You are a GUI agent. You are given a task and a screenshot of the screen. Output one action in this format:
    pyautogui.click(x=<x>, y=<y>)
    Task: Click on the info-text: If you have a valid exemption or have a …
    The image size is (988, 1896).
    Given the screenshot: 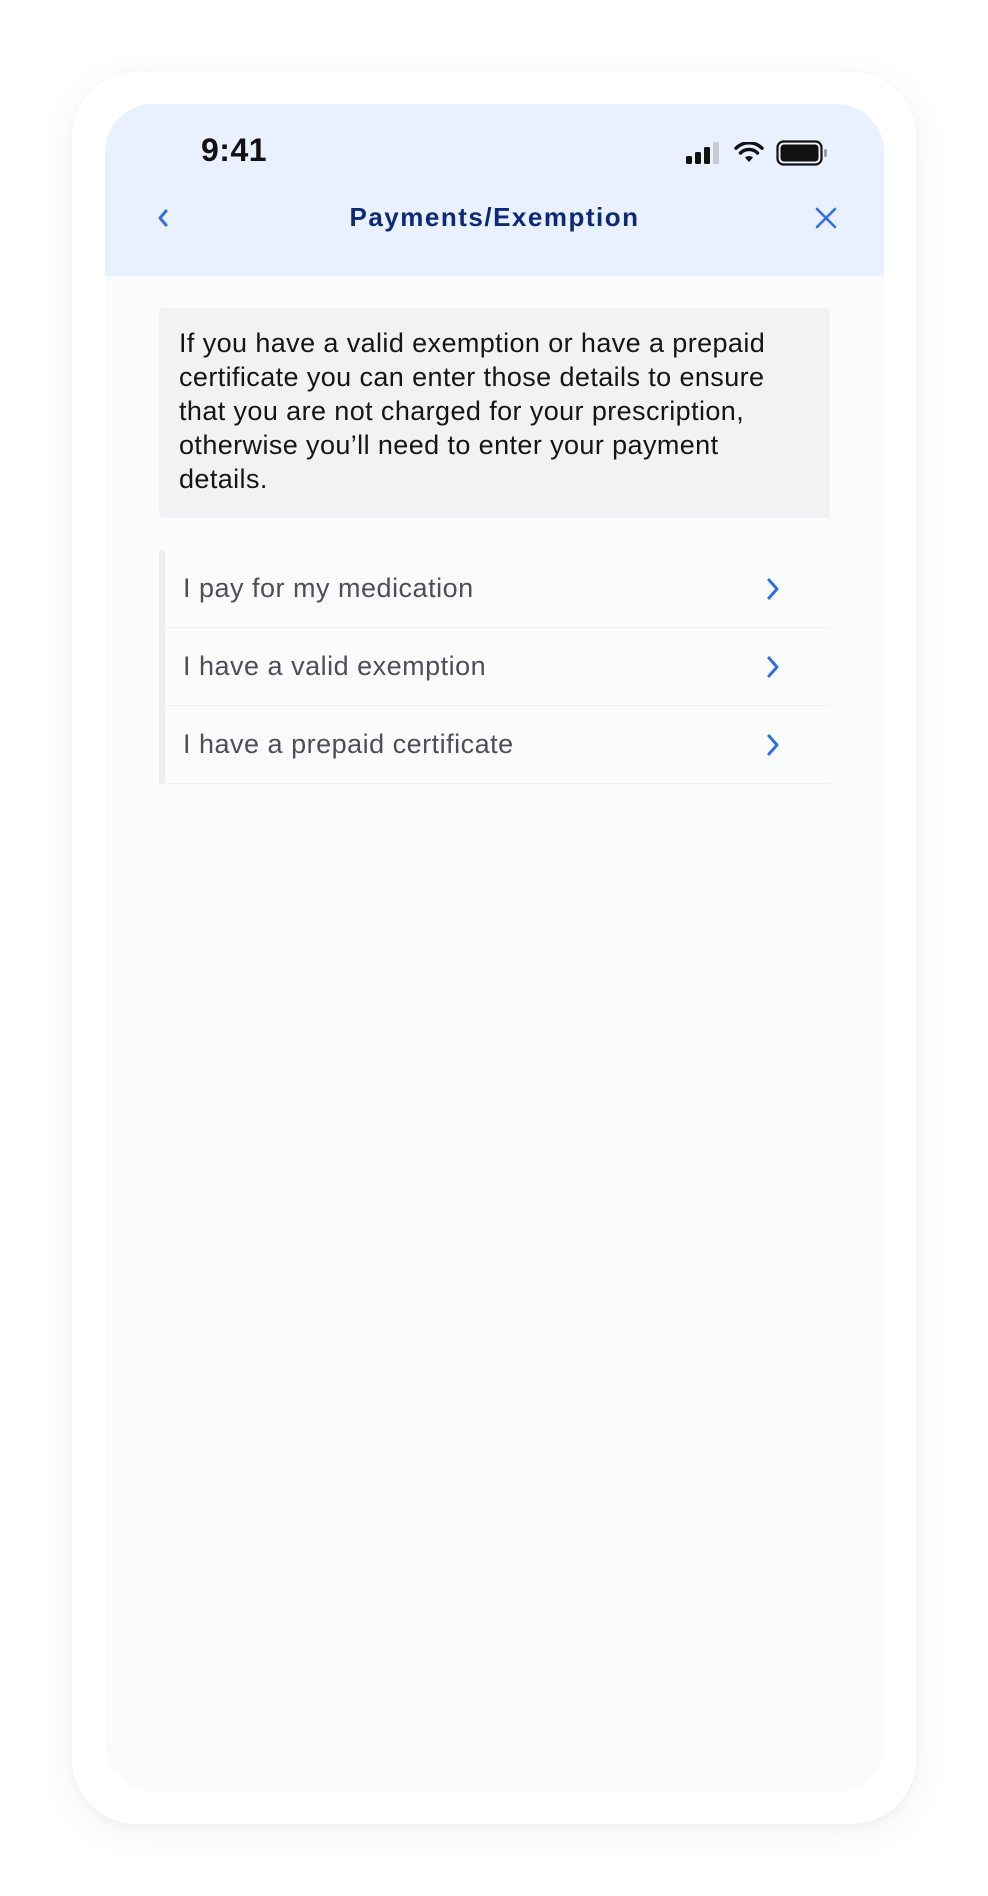 What is the action you would take?
    pyautogui.click(x=472, y=411)
    